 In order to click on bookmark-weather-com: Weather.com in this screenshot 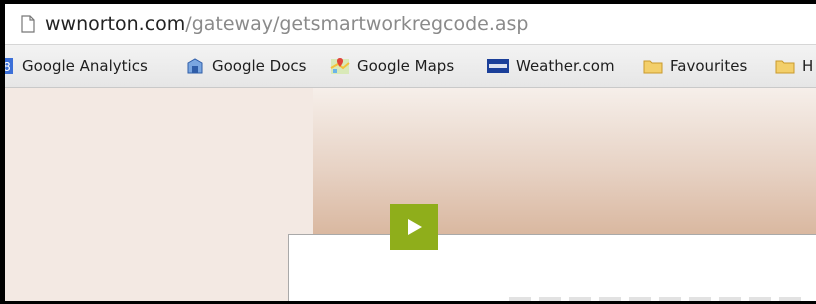, I will do `click(551, 66)`.